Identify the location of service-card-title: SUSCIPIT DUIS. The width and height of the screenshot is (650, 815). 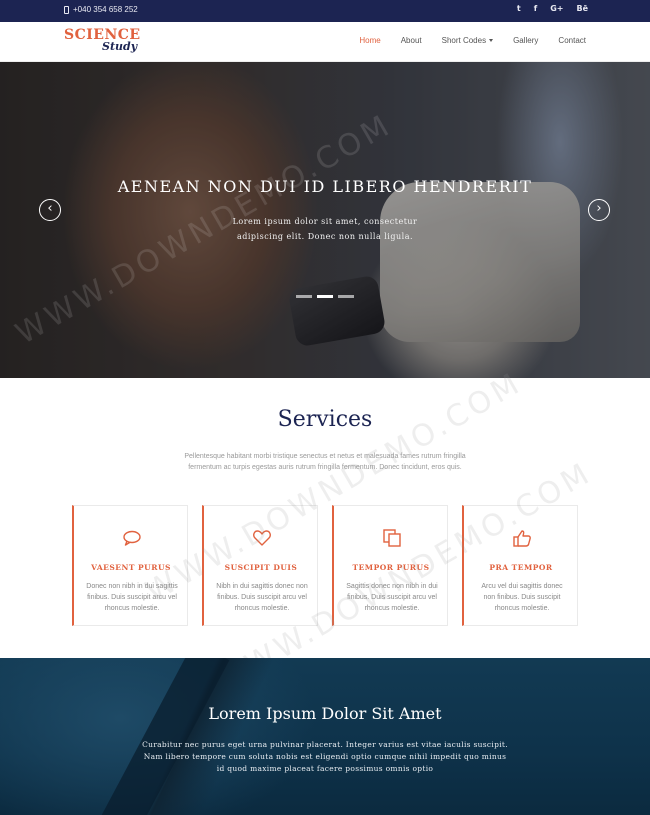
(261, 567).